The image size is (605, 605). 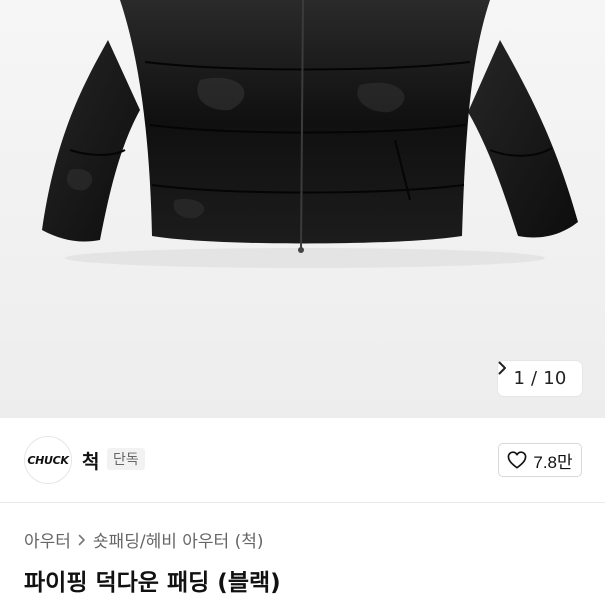 I want to click on image-counter-text: 1 / 10, so click(x=540, y=378).